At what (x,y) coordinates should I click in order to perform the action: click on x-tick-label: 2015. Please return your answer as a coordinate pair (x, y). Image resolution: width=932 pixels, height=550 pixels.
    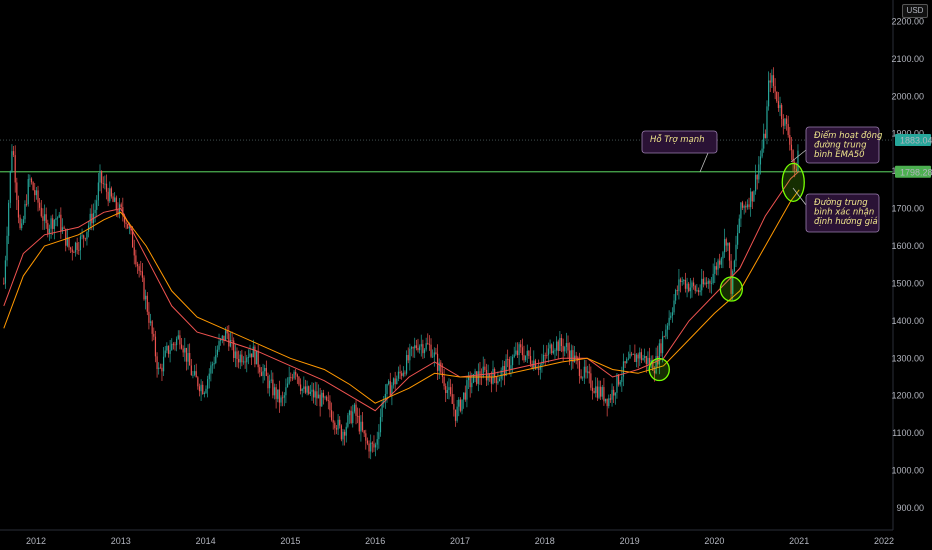
    Looking at the image, I should click on (290, 541).